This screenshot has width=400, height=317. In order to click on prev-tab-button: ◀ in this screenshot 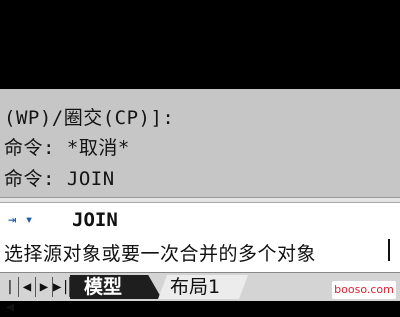, I will do `click(27, 287)`.